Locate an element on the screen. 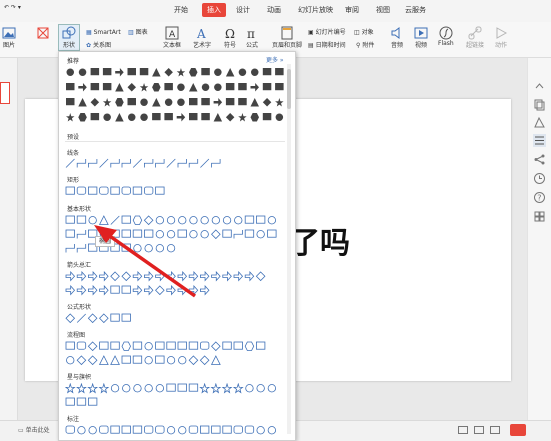 Image resolution: width=551 pixels, height=441 pixels. chart-icon: ▥ is located at coordinates (131, 32).